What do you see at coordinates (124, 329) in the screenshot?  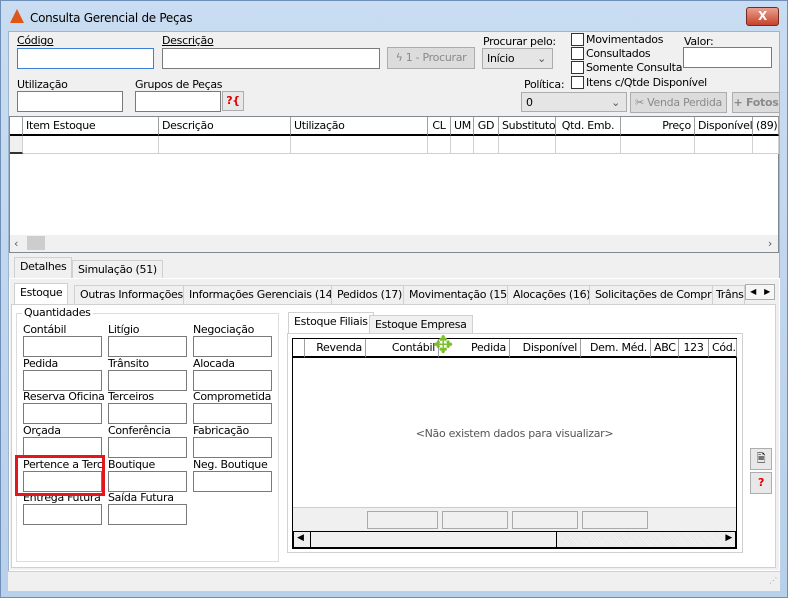 I see `quantidade-label: Litígio` at bounding box center [124, 329].